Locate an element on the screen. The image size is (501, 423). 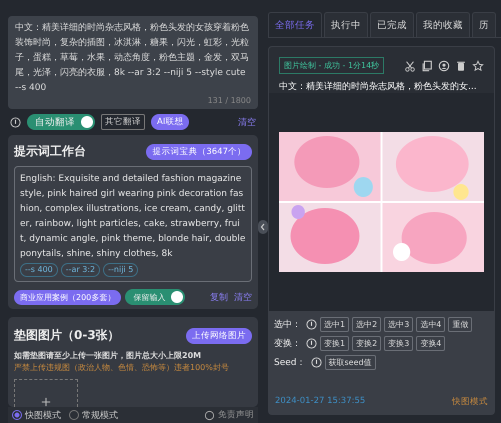
collapse-handle is located at coordinates (263, 227).